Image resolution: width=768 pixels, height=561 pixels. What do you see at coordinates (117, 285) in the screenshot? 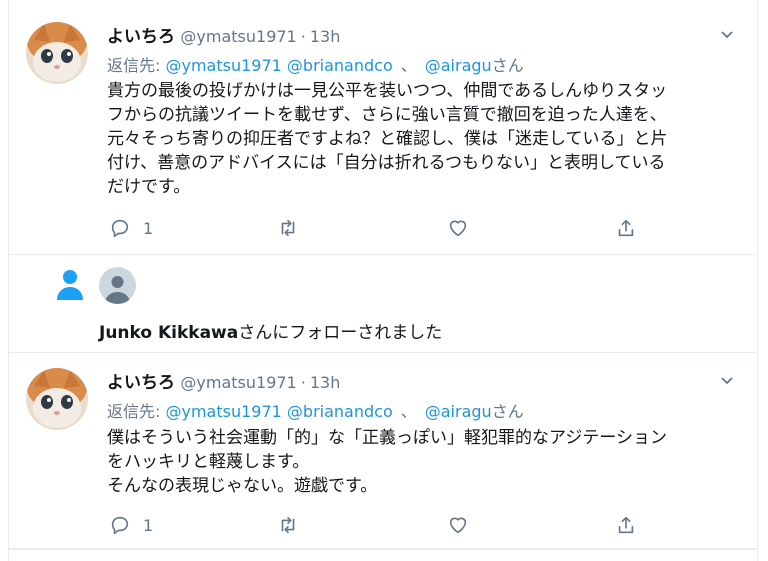
I see `default-avatar-icon` at bounding box center [117, 285].